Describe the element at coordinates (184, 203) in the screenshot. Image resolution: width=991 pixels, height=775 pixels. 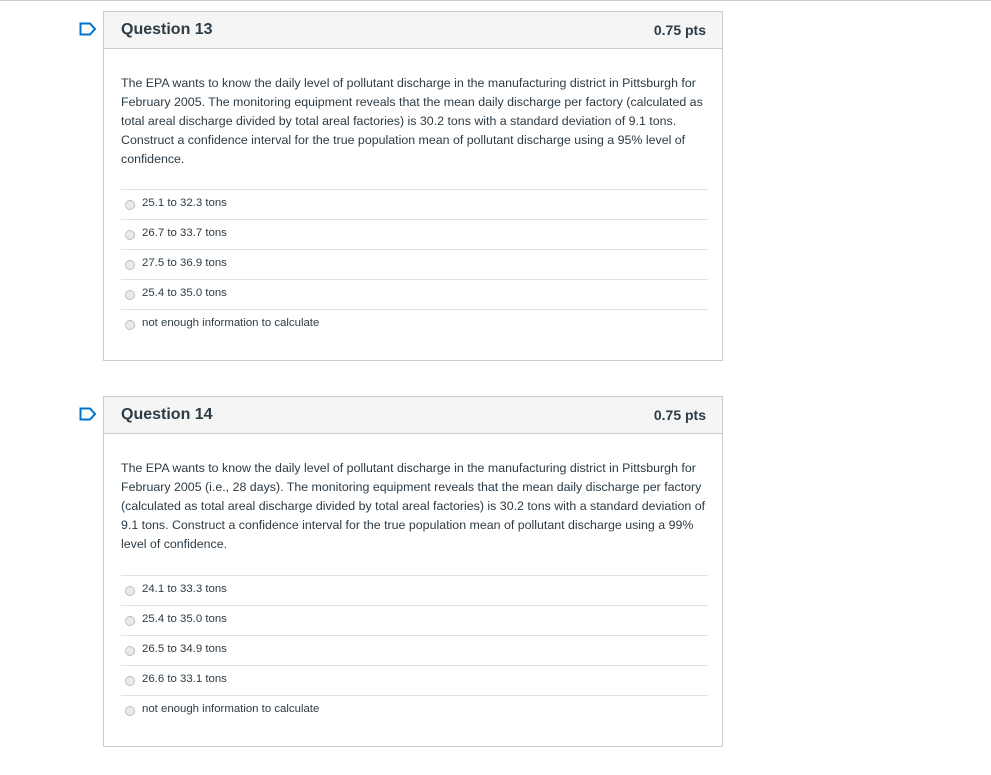
I see `answer-label: 25.1 to 32.3 tons` at that location.